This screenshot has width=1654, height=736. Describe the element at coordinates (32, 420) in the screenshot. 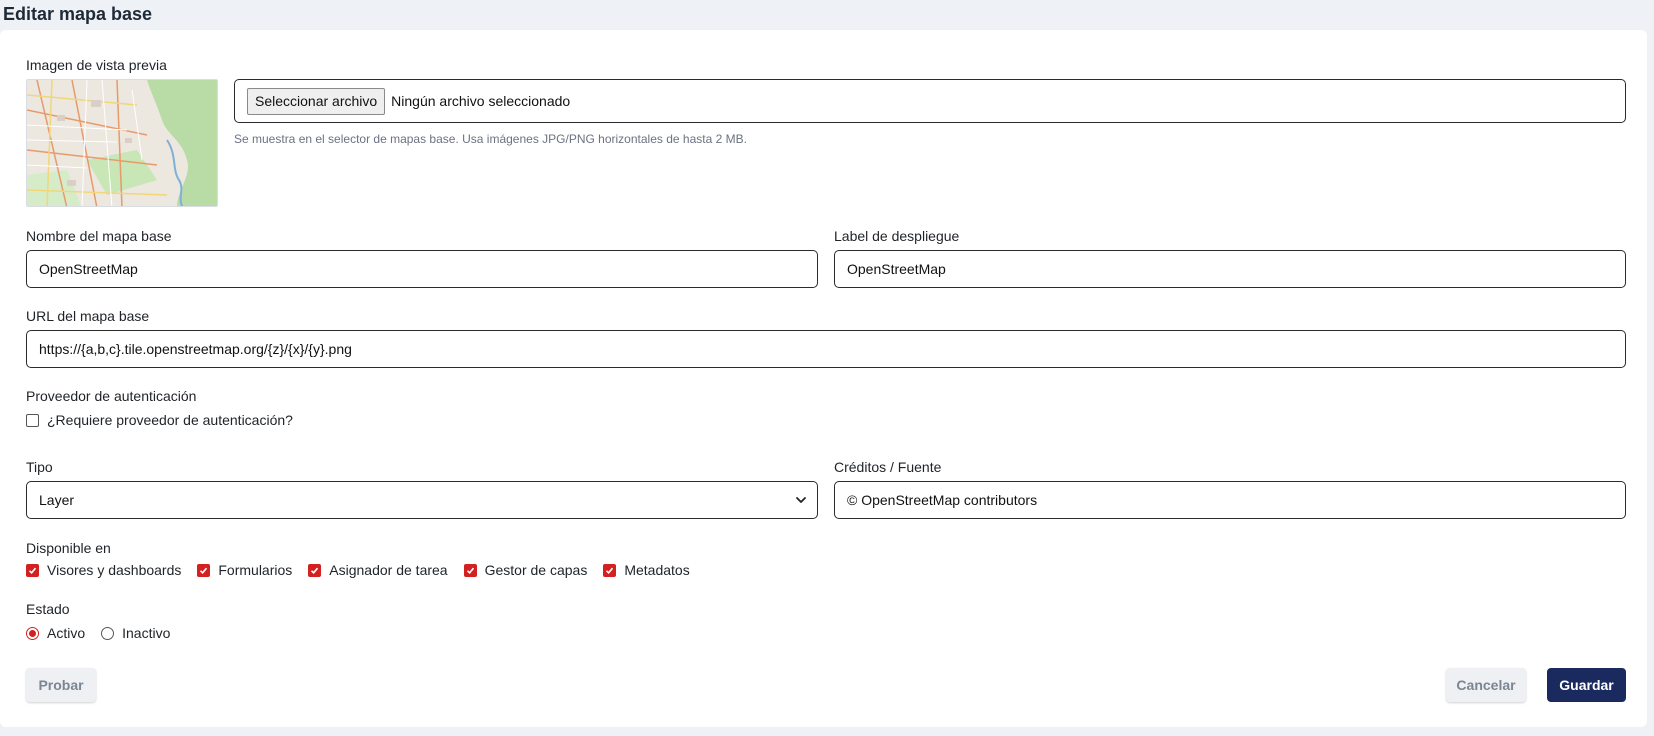

I see `auth-checkbox` at that location.